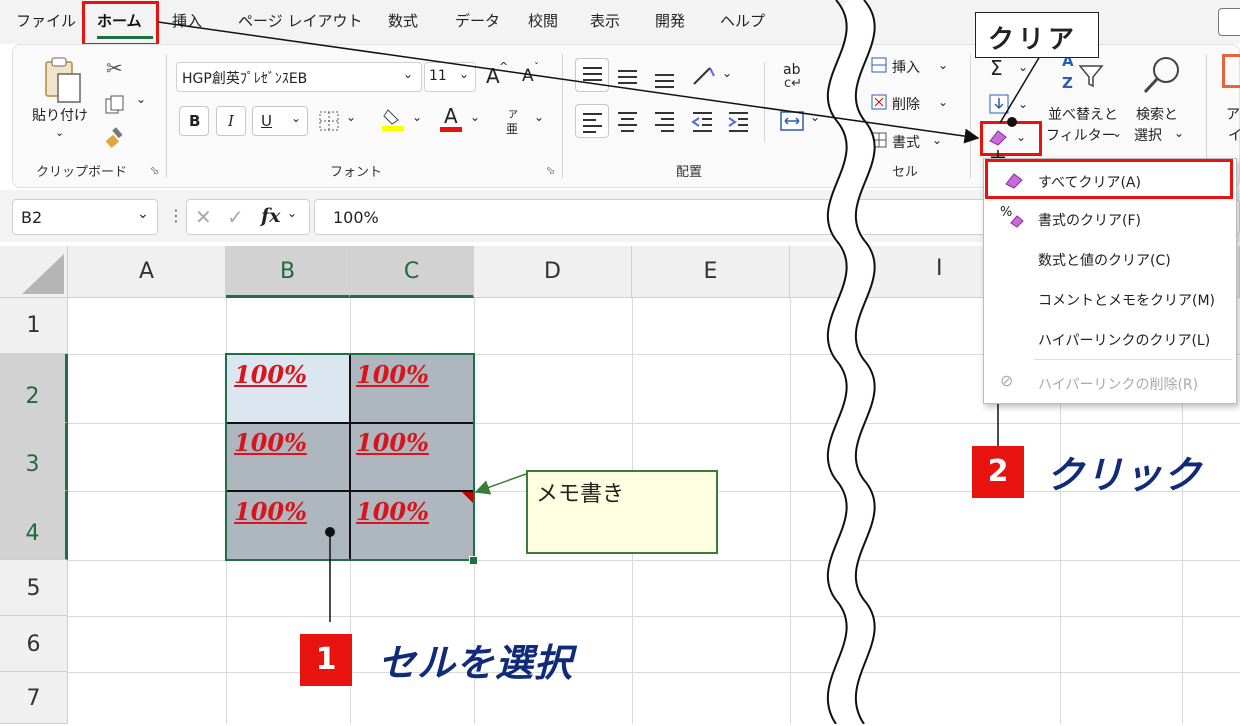  What do you see at coordinates (1017, 221) in the screenshot?
I see `eraser-icon` at bounding box center [1017, 221].